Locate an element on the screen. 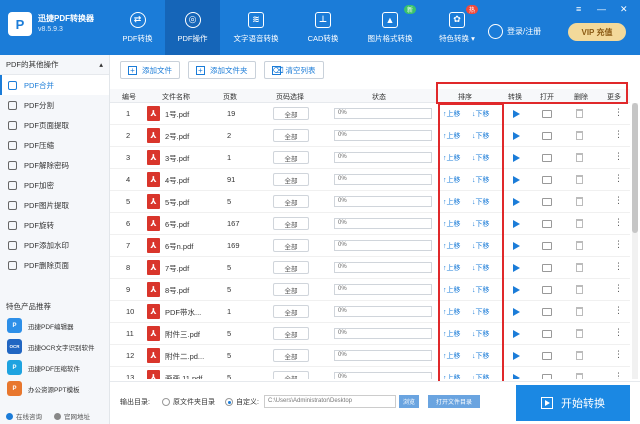  vip-recharge-button: VIP 充值 is located at coordinates (597, 32).